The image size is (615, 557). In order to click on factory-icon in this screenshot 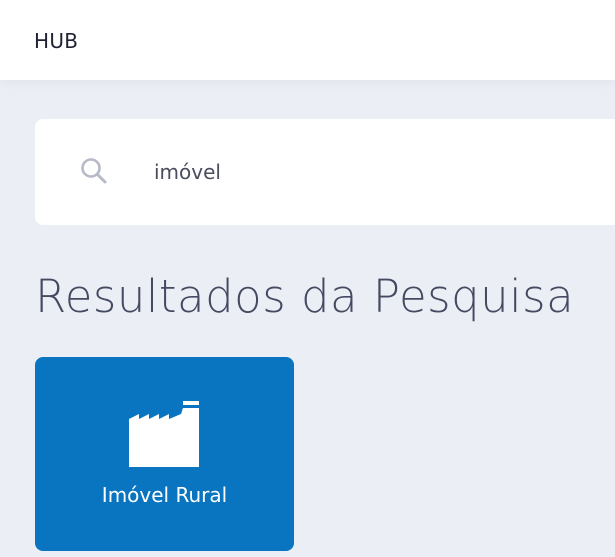, I will do `click(164, 434)`.